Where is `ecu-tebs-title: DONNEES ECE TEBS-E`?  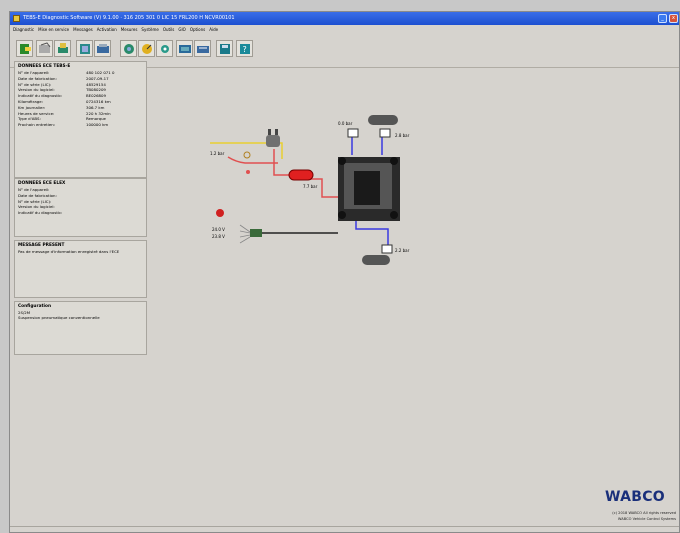
ecu-tebs-title: DONNEES ECE TEBS-E is located at coordinates (44, 66).